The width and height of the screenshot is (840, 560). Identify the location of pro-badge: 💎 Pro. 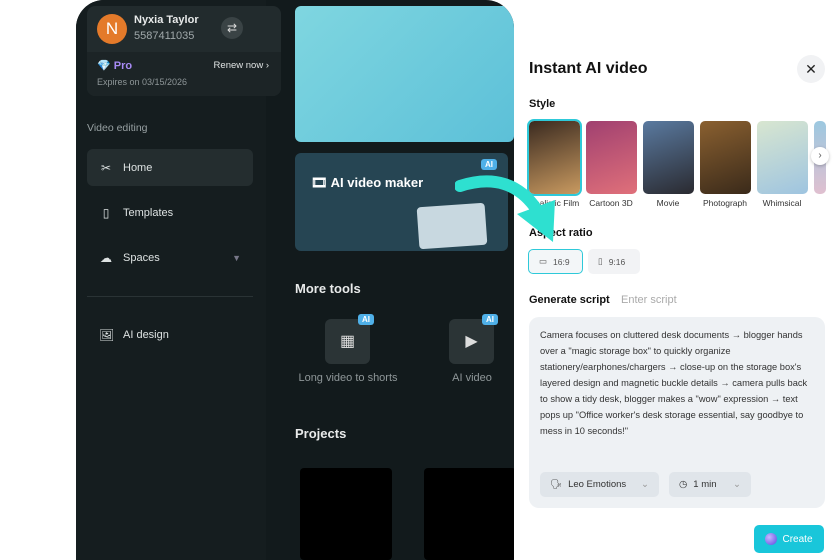
(115, 66).